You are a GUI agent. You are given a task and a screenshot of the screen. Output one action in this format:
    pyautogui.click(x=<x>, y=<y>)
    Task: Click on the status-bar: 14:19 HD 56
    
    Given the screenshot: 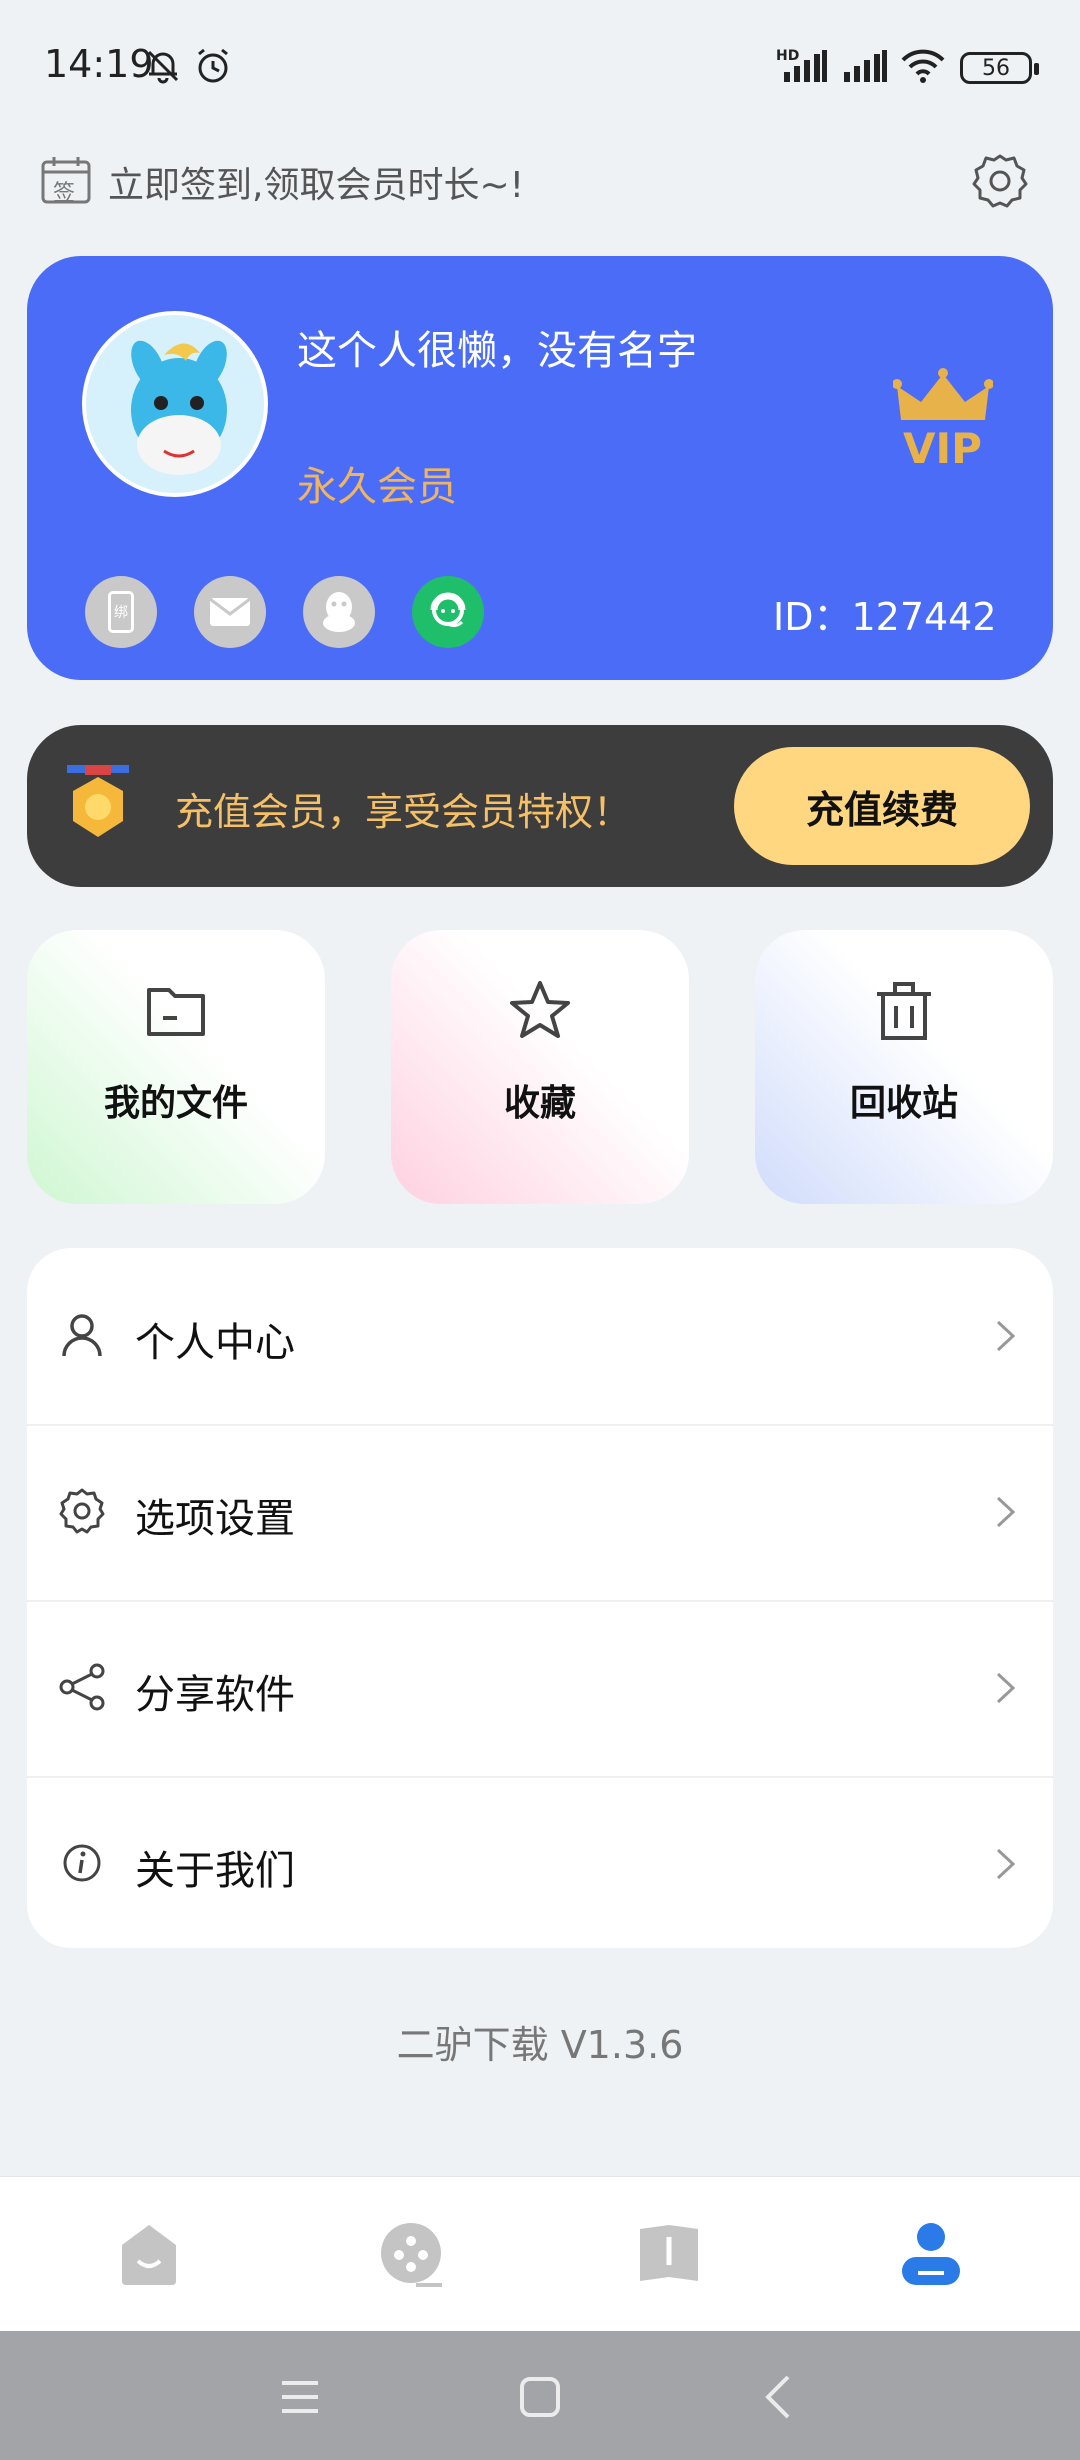 What is the action you would take?
    pyautogui.click(x=540, y=67)
    